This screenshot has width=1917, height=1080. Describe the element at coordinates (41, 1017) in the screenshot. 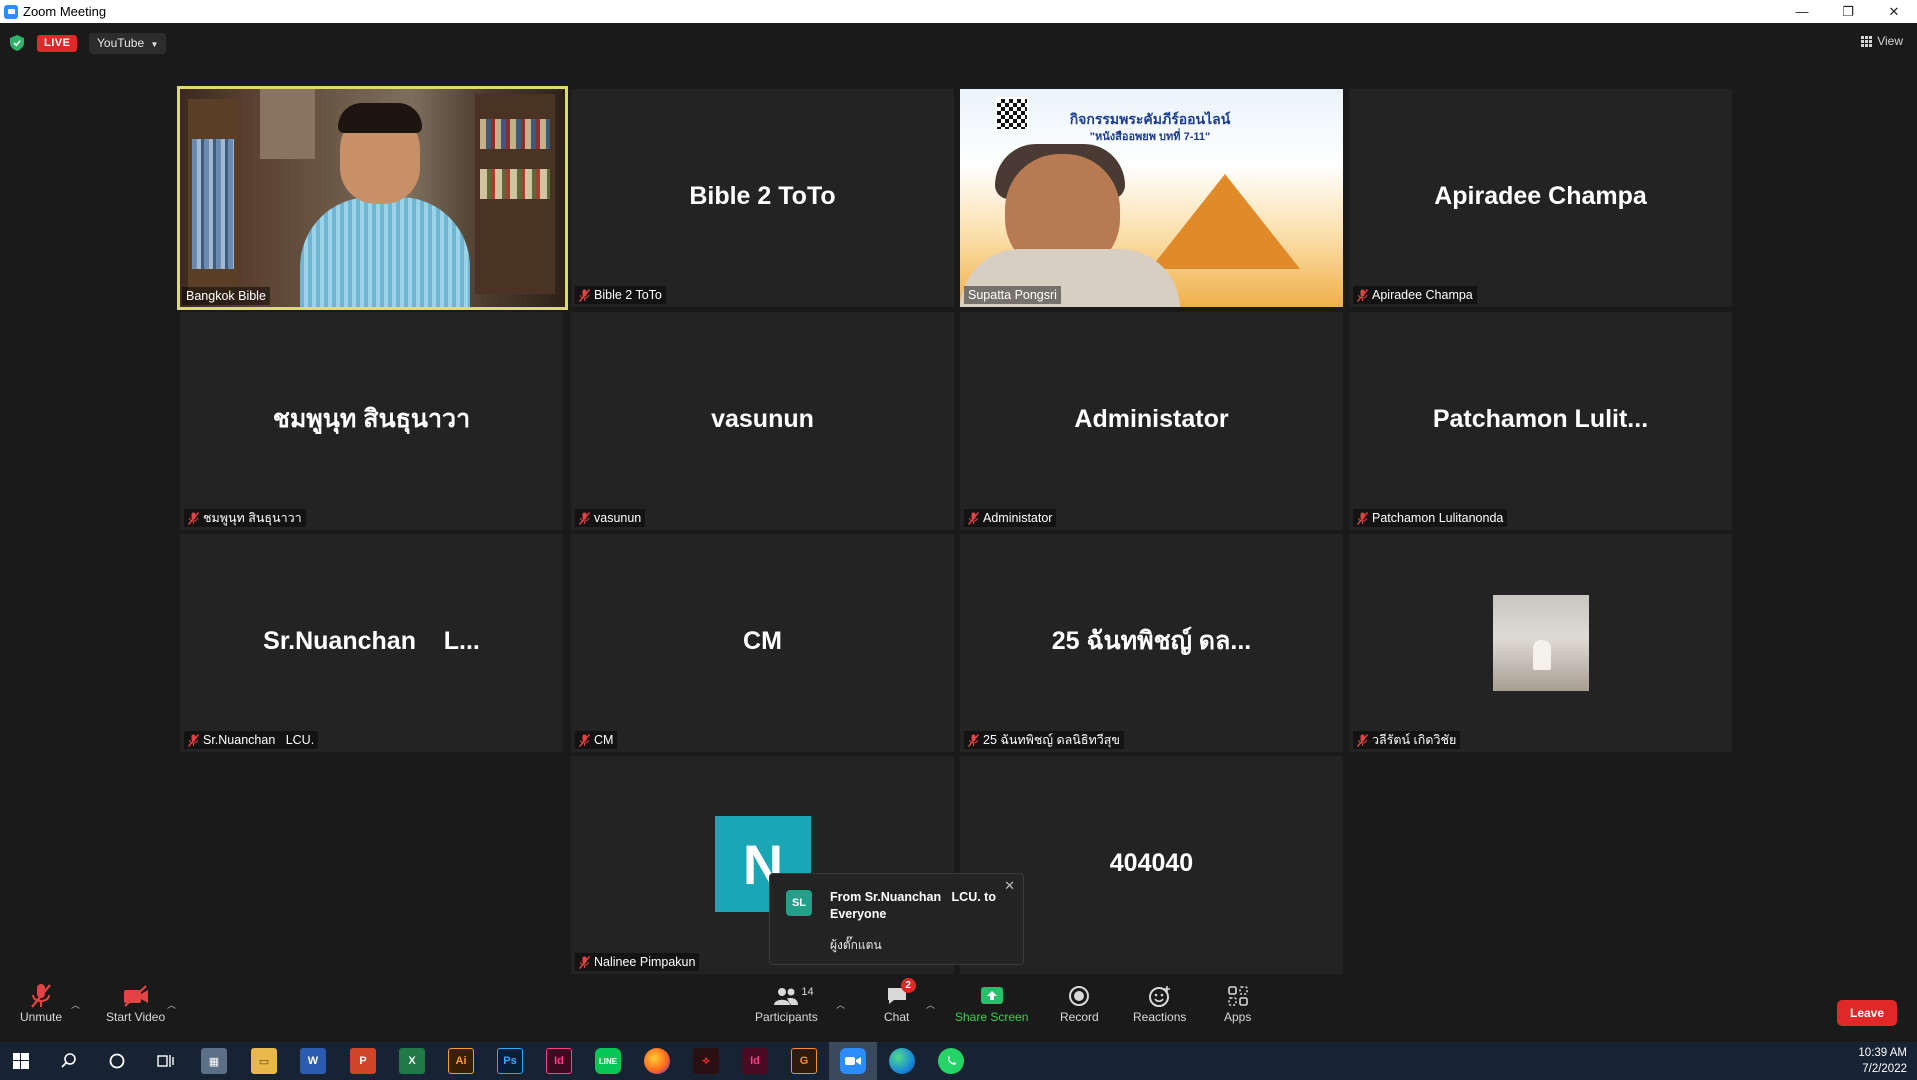

I see `unmute-label: Unmute` at that location.